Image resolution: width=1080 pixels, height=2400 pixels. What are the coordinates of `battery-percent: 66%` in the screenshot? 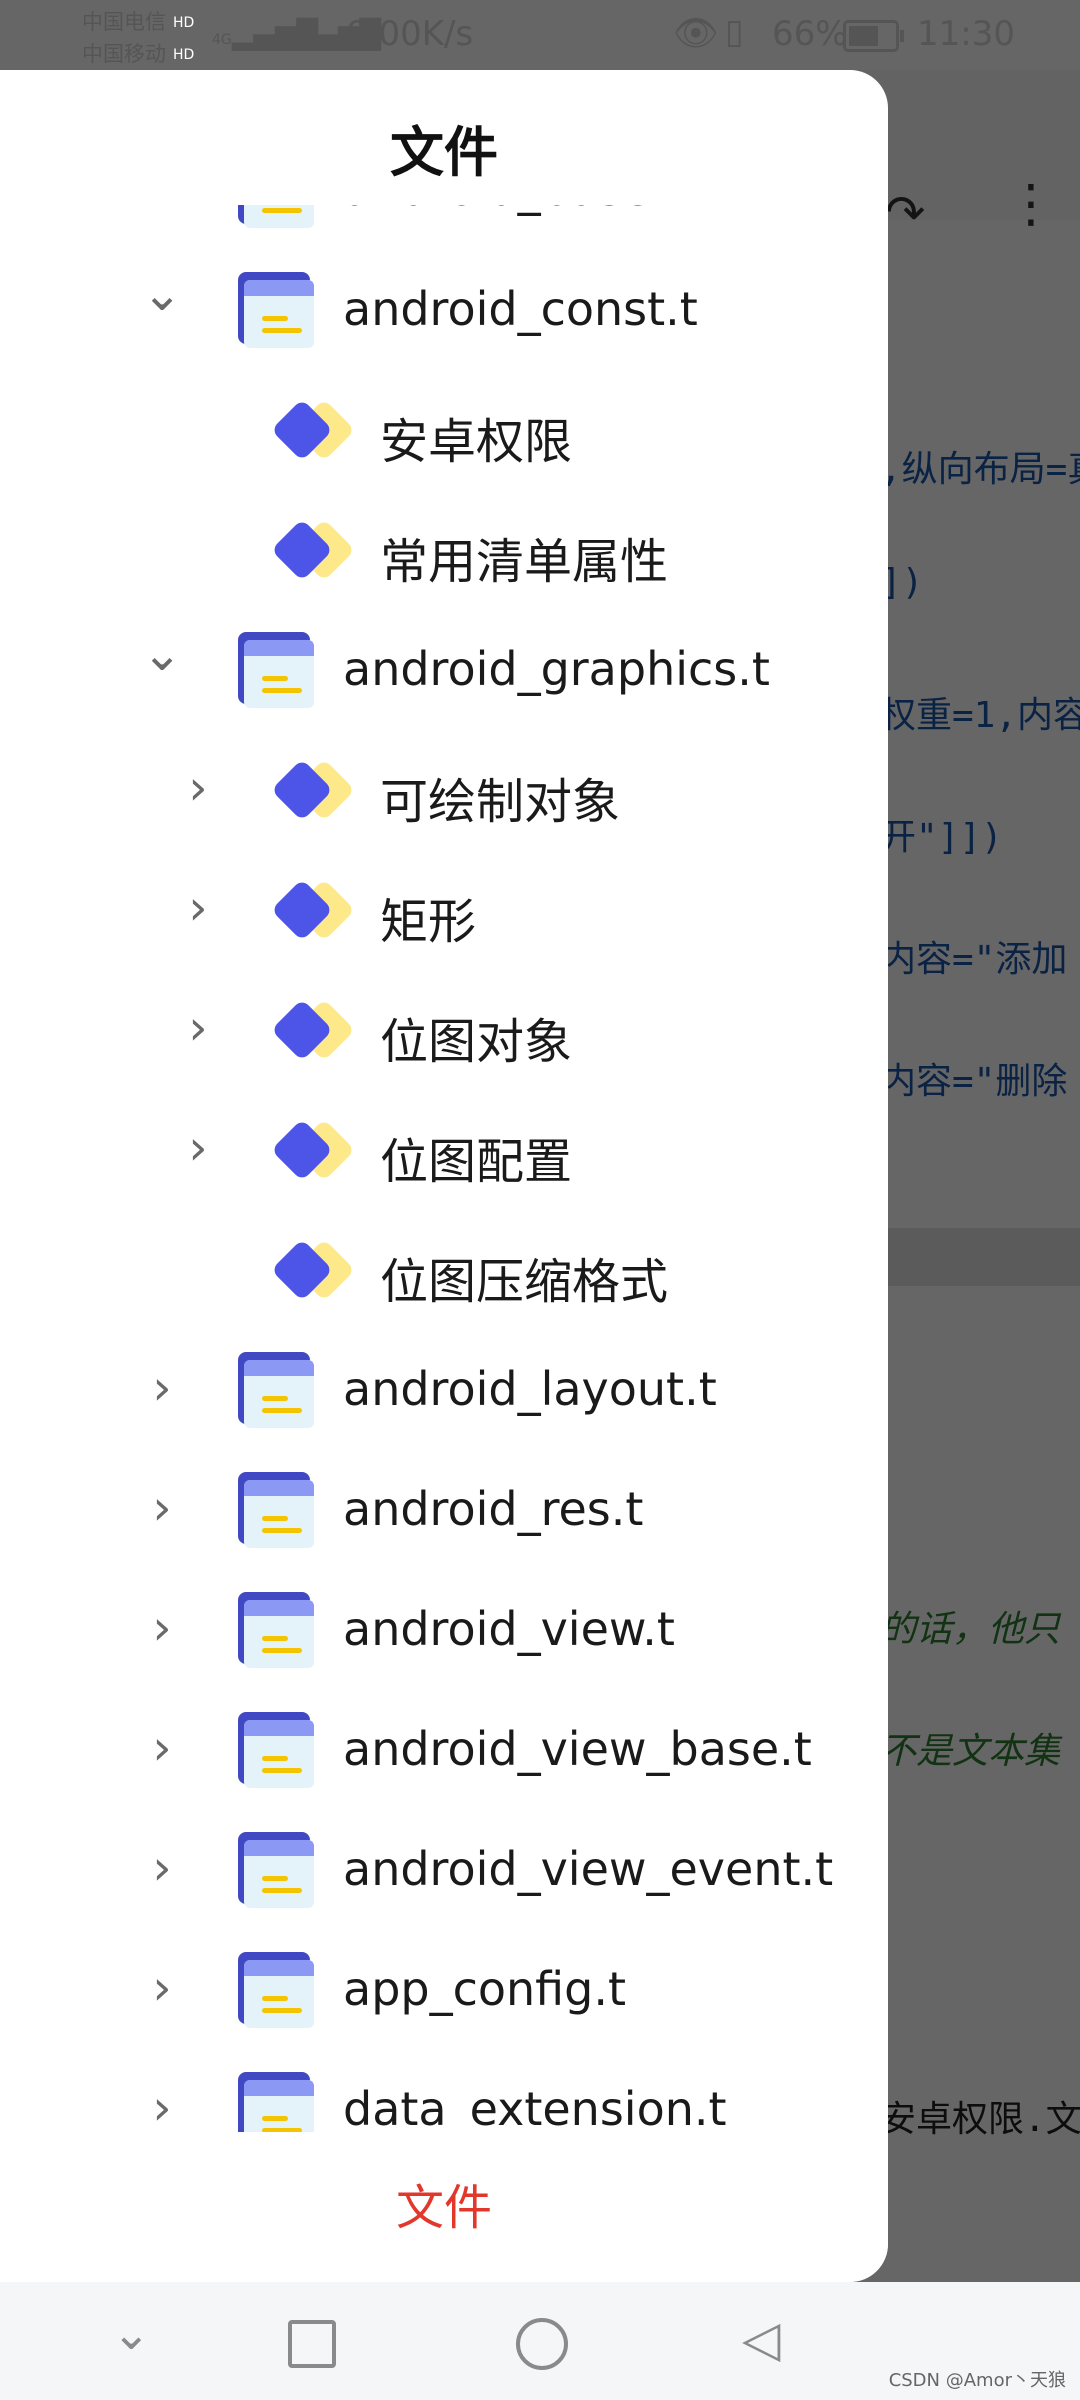 It's located at (810, 34).